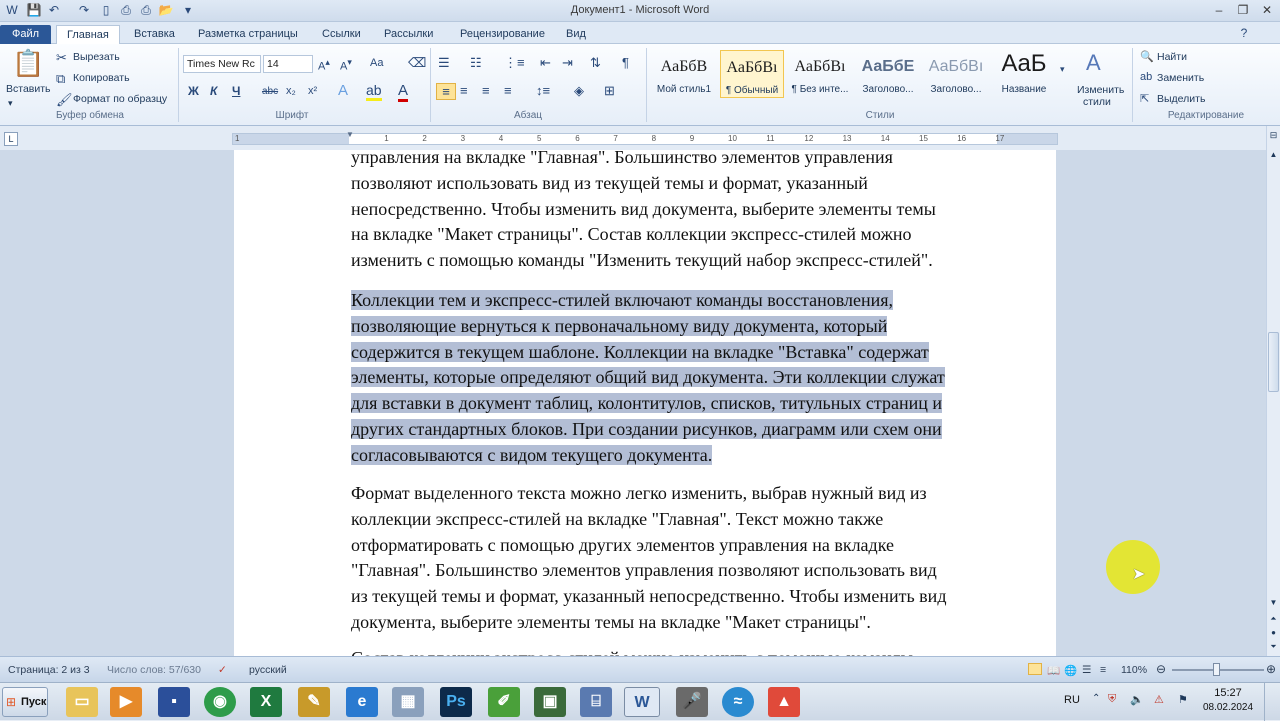  I want to click on highlight-icon: ab, so click(374, 91).